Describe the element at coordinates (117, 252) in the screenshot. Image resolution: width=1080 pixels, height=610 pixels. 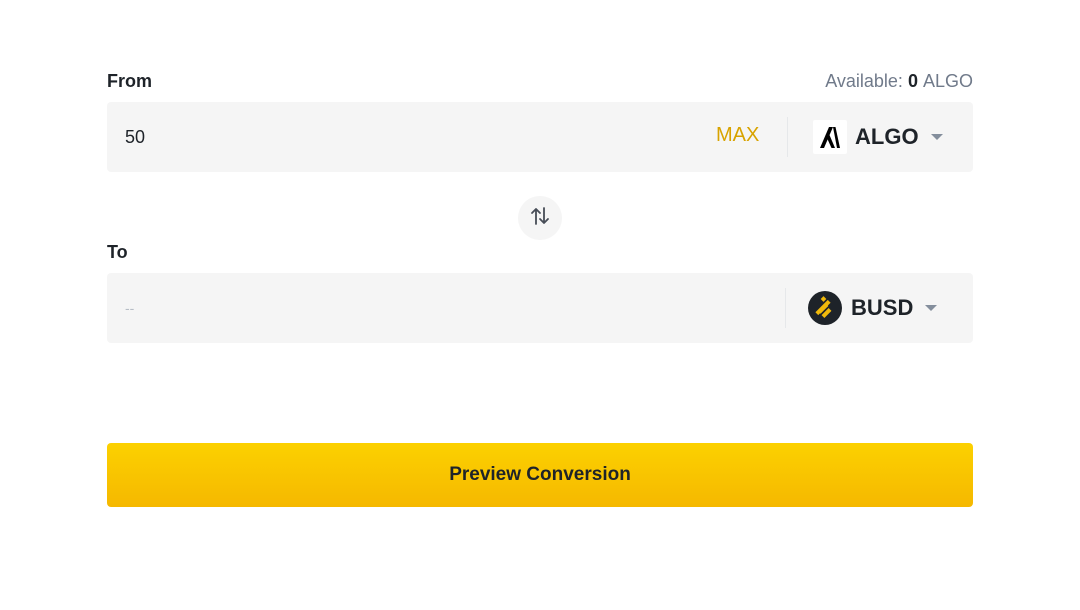
I see `to-label: To` at that location.